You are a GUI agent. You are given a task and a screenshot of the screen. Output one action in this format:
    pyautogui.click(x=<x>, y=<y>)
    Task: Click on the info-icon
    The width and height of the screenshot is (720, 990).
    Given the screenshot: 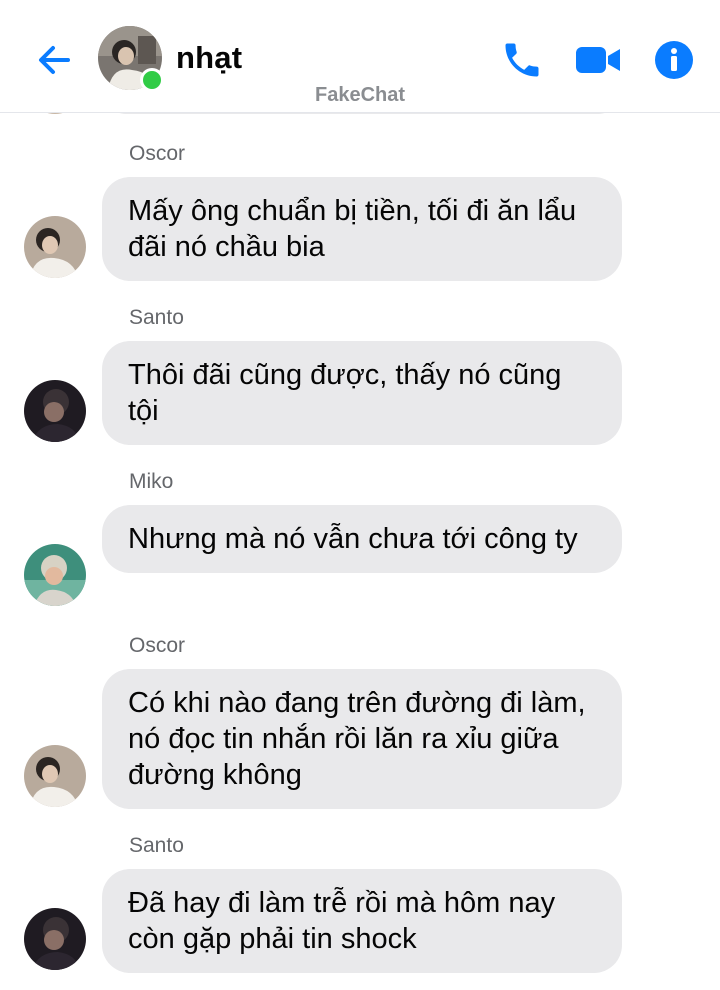 What is the action you would take?
    pyautogui.click(x=674, y=60)
    